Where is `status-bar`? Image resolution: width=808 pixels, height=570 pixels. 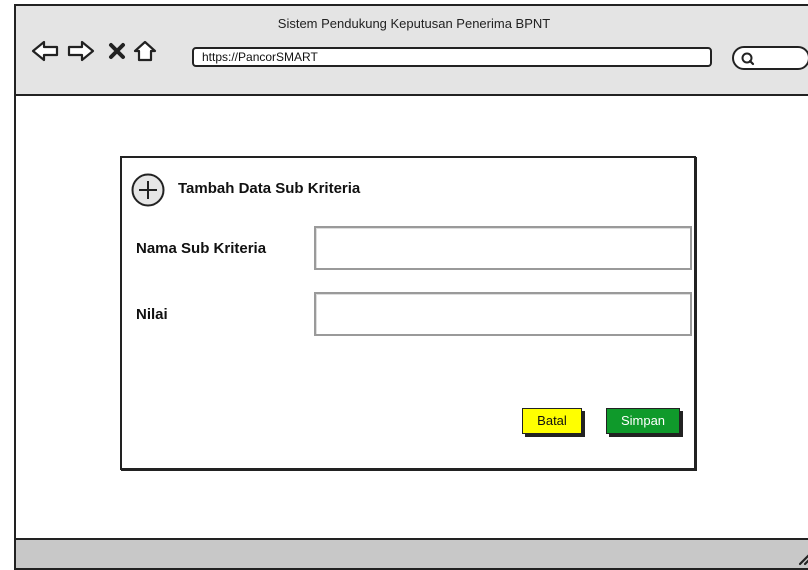
status-bar is located at coordinates (412, 553).